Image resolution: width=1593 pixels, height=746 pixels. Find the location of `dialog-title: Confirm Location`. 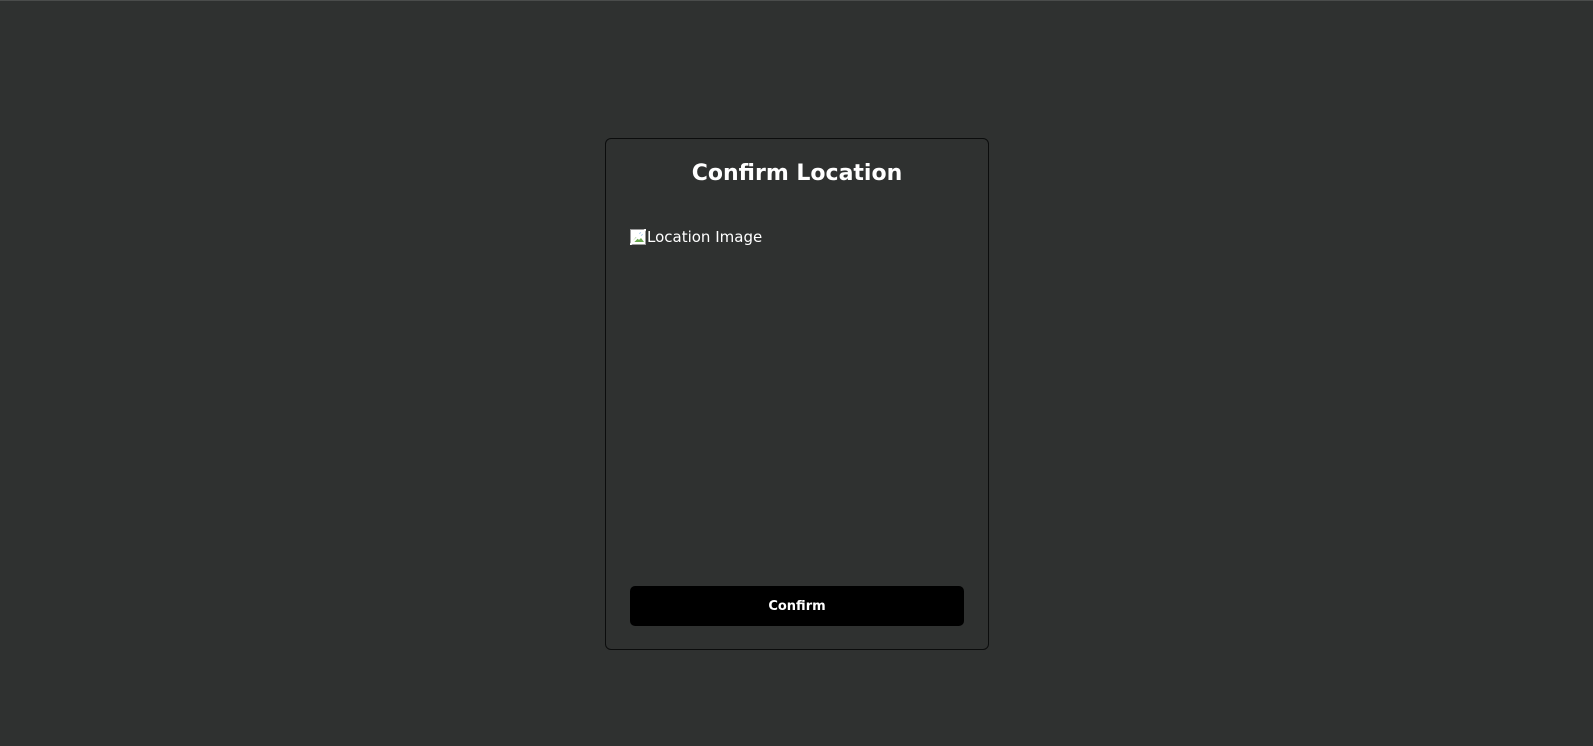

dialog-title: Confirm Location is located at coordinates (797, 173).